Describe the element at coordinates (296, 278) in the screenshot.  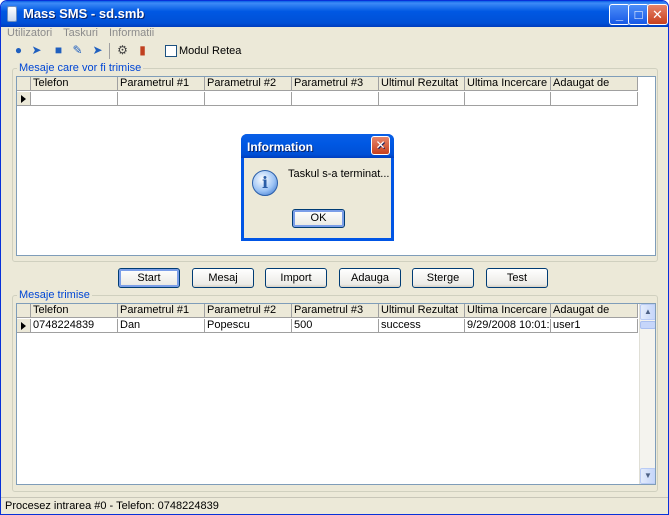
I see `import-button: Import` at that location.